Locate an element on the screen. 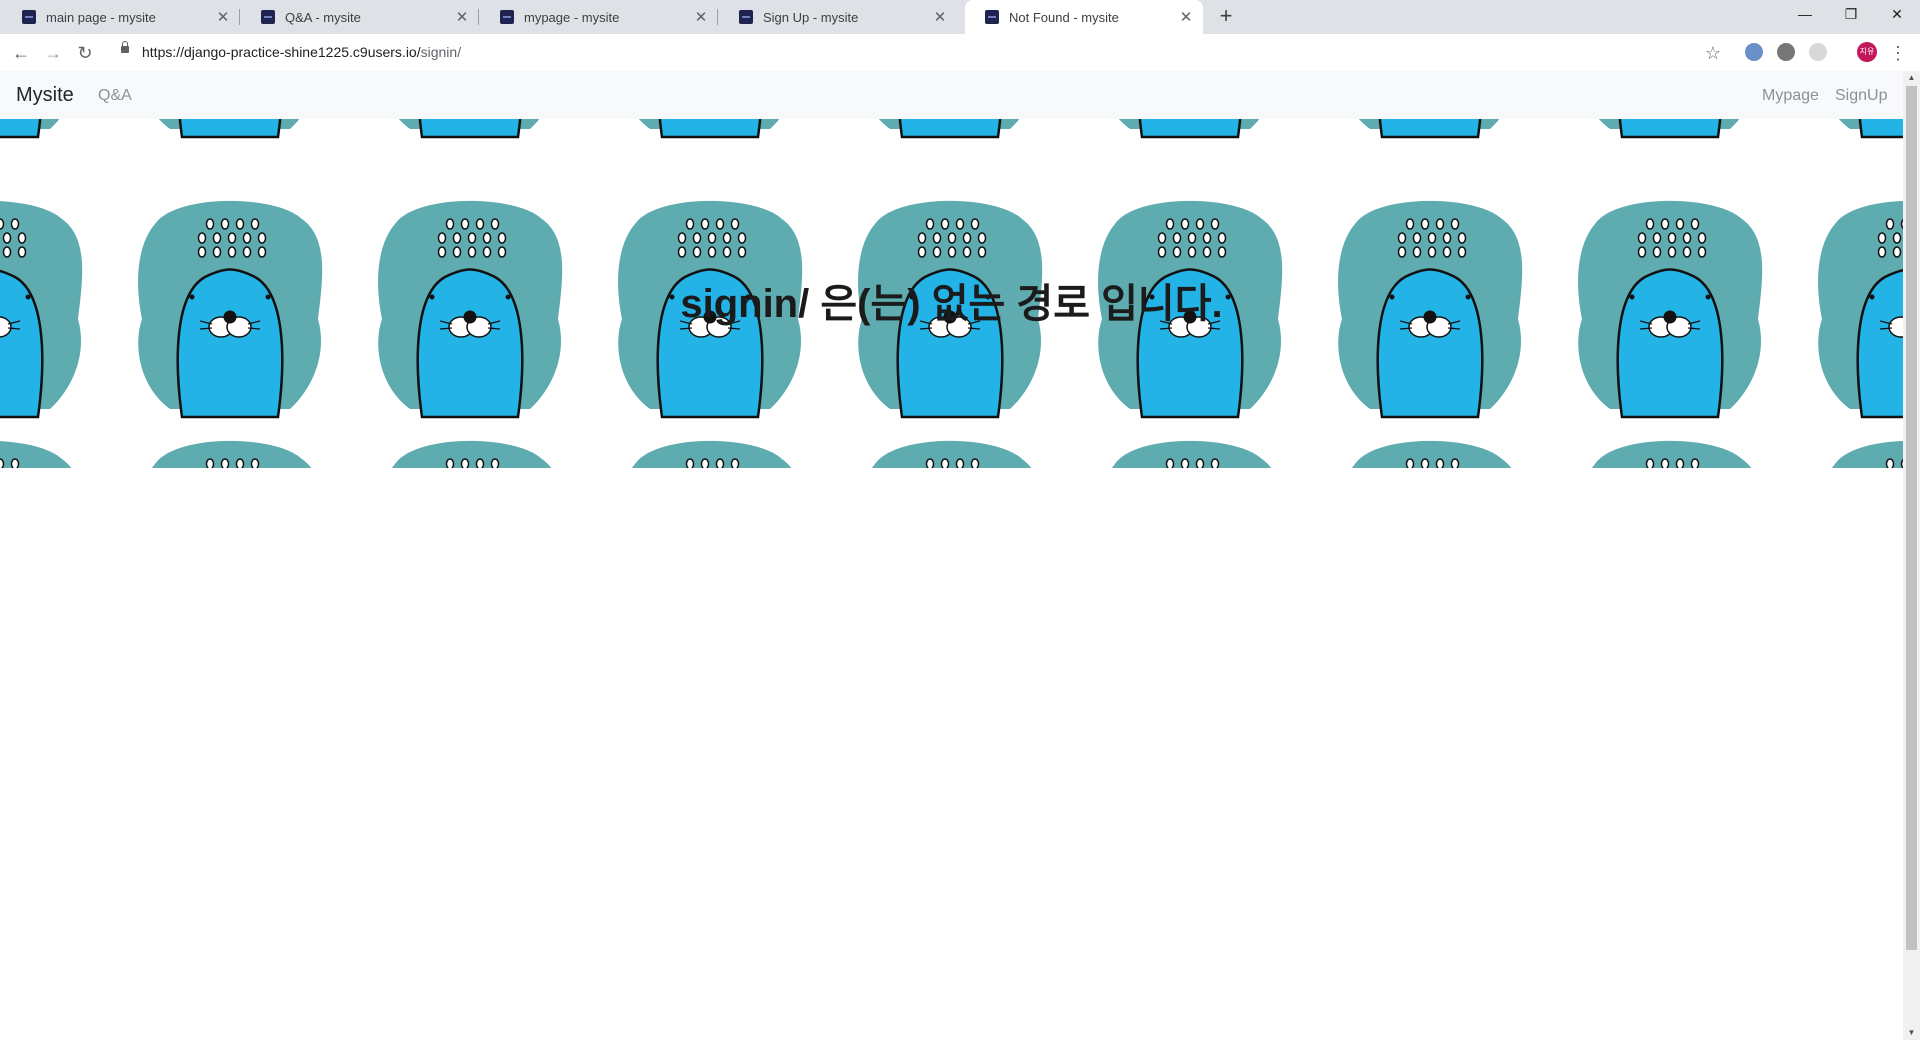  lock-icon is located at coordinates (125, 47).